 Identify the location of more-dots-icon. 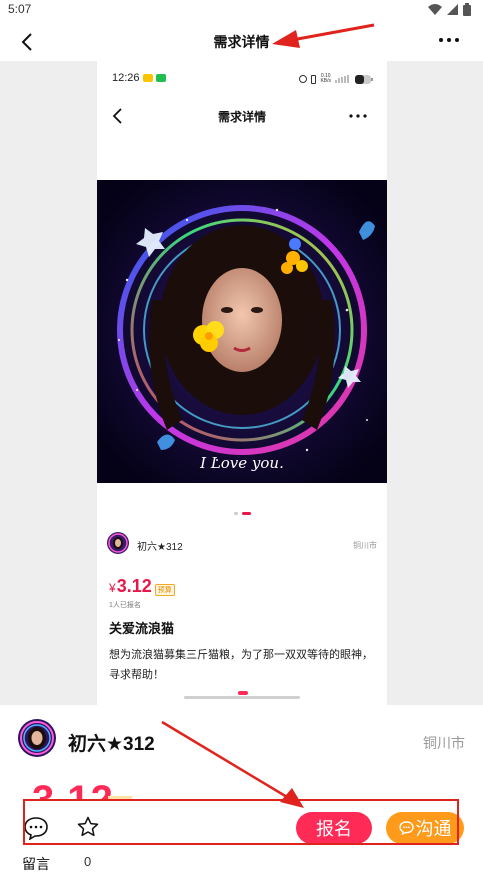
(449, 40).